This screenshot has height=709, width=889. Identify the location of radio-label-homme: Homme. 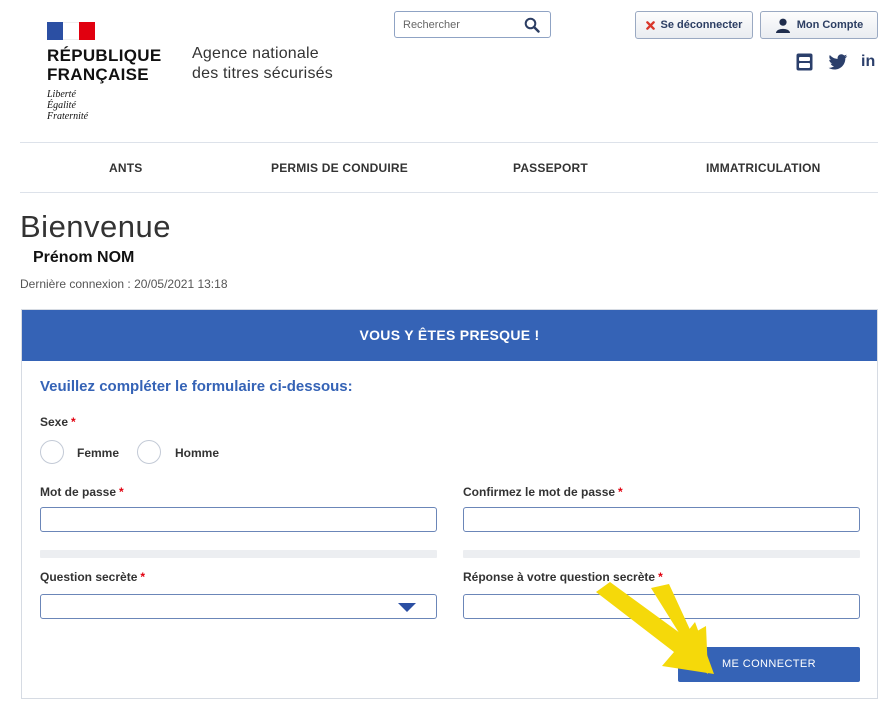
(197, 453).